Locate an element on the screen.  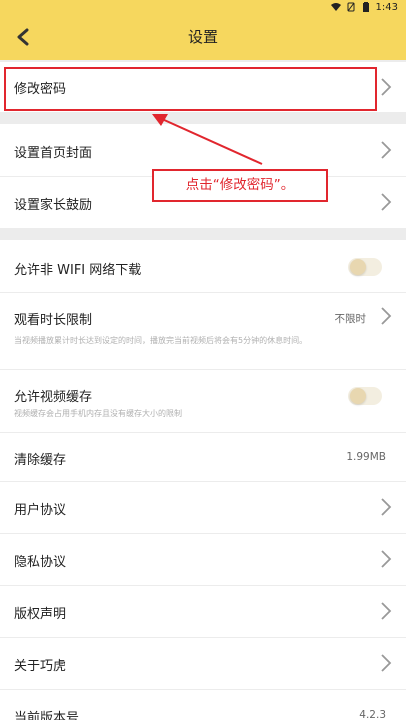
status-time: 1:43 is located at coordinates (386, 7).